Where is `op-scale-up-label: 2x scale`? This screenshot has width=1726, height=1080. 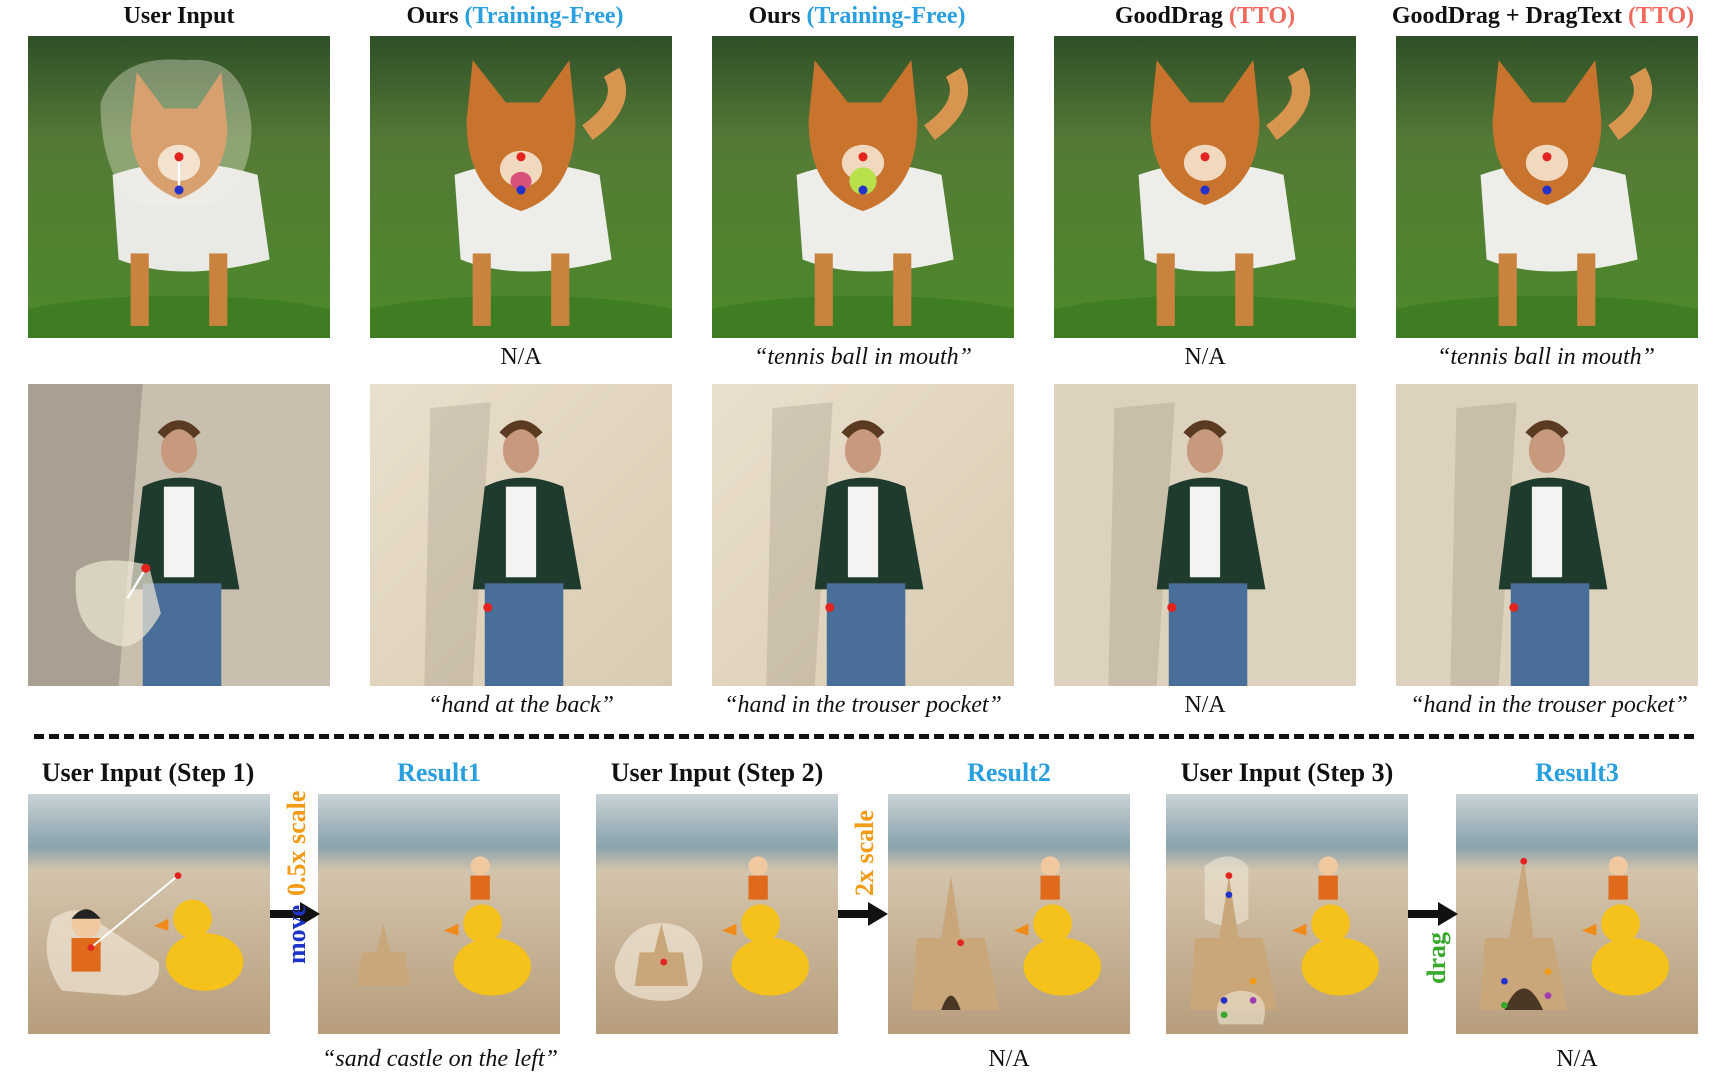 op-scale-up-label: 2x scale is located at coordinates (864, 853).